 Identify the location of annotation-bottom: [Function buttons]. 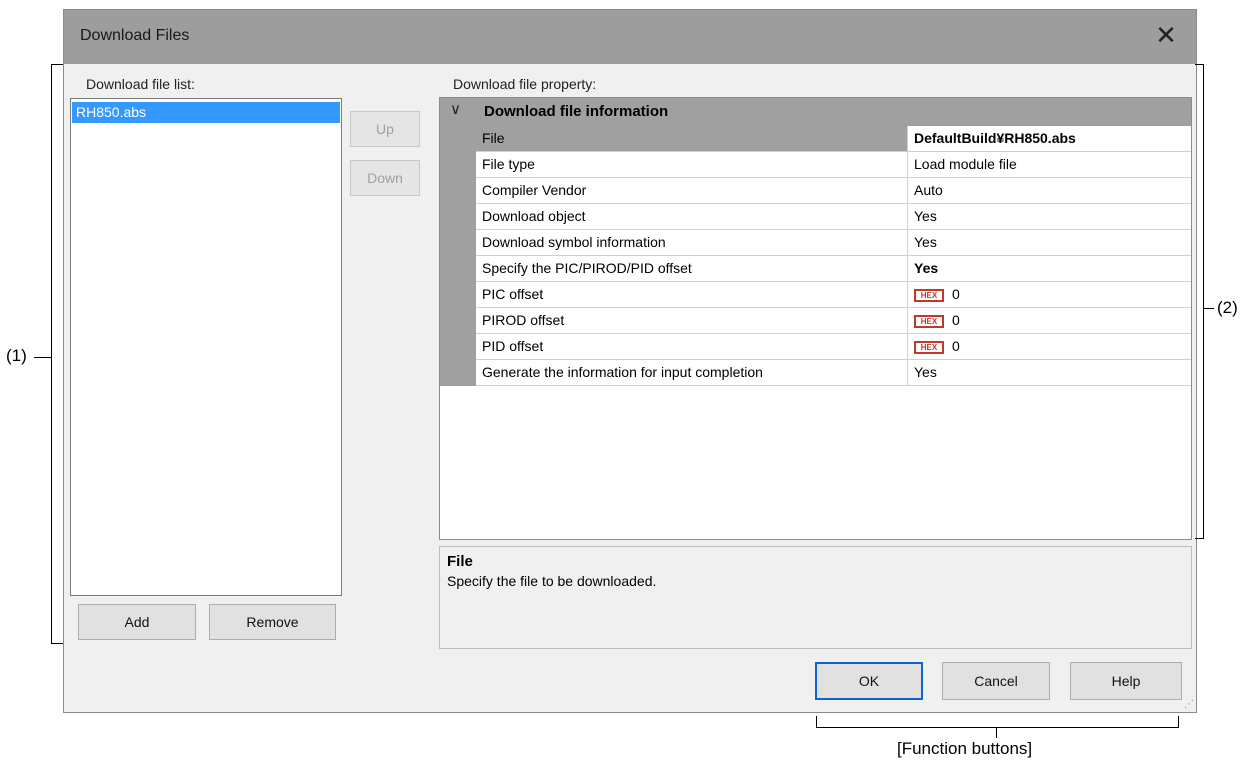
(965, 748).